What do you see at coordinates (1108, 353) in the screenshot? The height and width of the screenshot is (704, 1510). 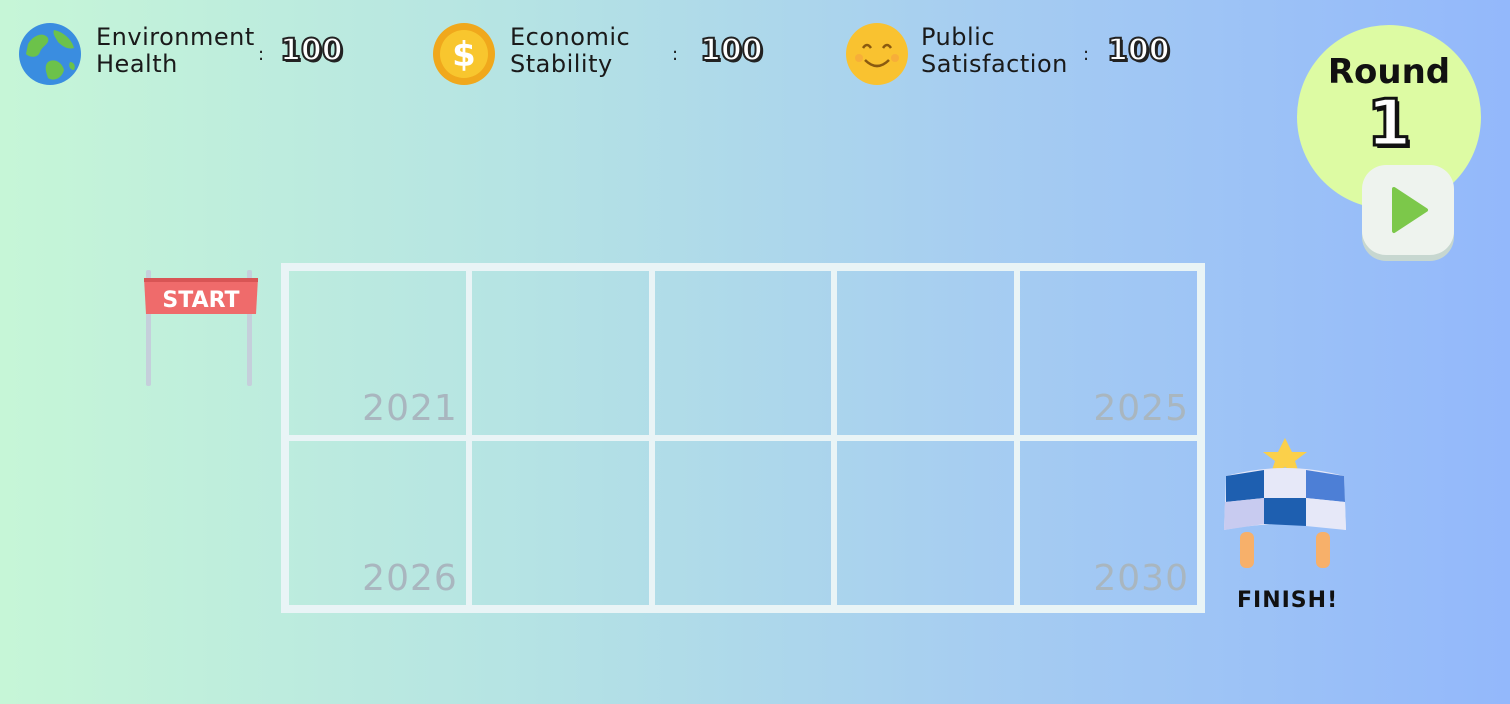 I see `board-cell: 2025` at bounding box center [1108, 353].